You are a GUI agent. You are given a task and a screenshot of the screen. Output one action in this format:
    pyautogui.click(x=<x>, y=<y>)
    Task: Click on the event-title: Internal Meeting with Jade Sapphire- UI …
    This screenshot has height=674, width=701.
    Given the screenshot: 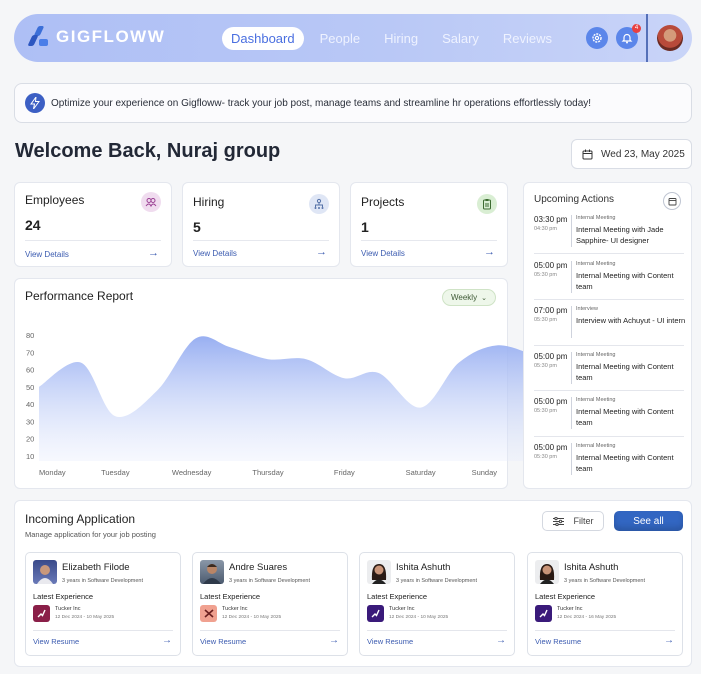 What is the action you would take?
    pyautogui.click(x=620, y=235)
    